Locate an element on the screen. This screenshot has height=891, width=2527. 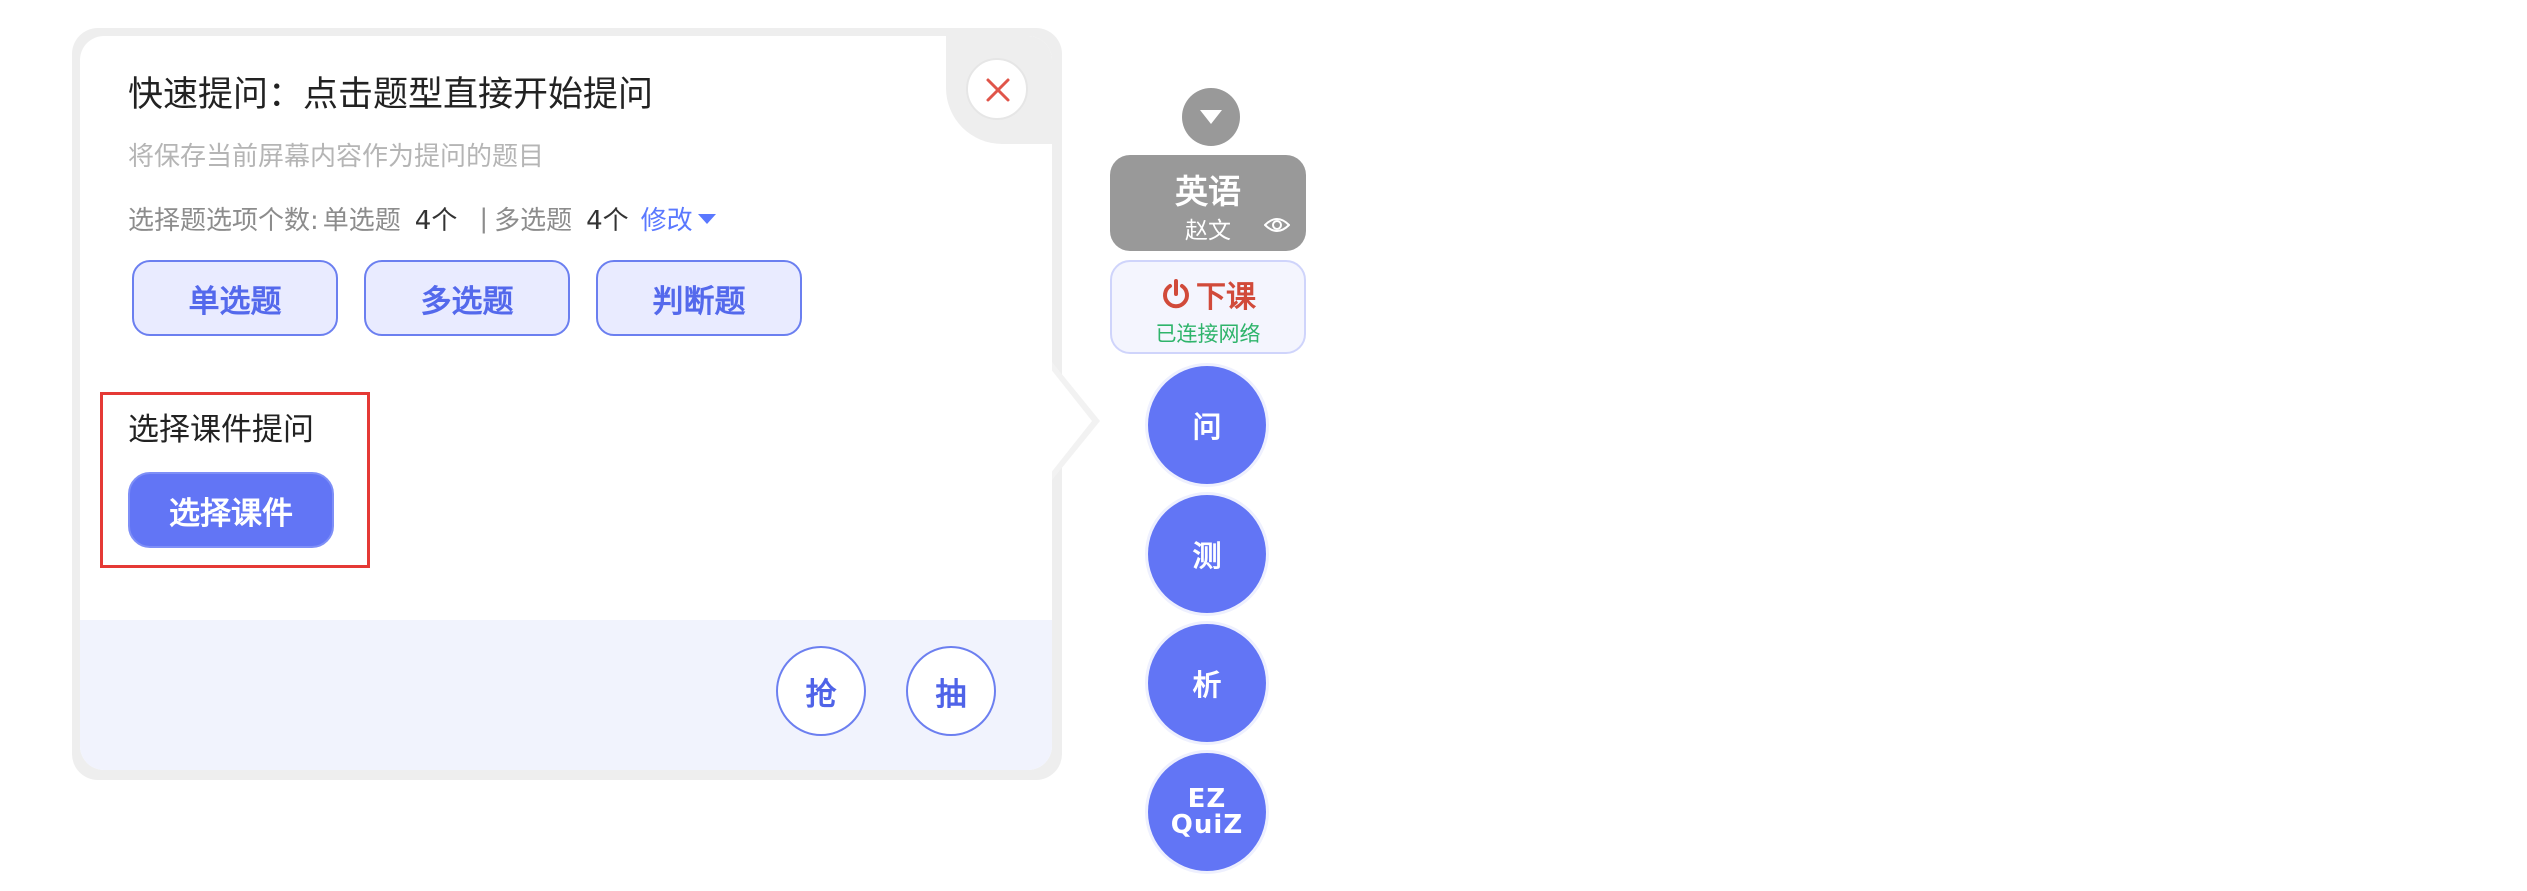
end-class-button: 下课 已连接网络 is located at coordinates (1208, 307).